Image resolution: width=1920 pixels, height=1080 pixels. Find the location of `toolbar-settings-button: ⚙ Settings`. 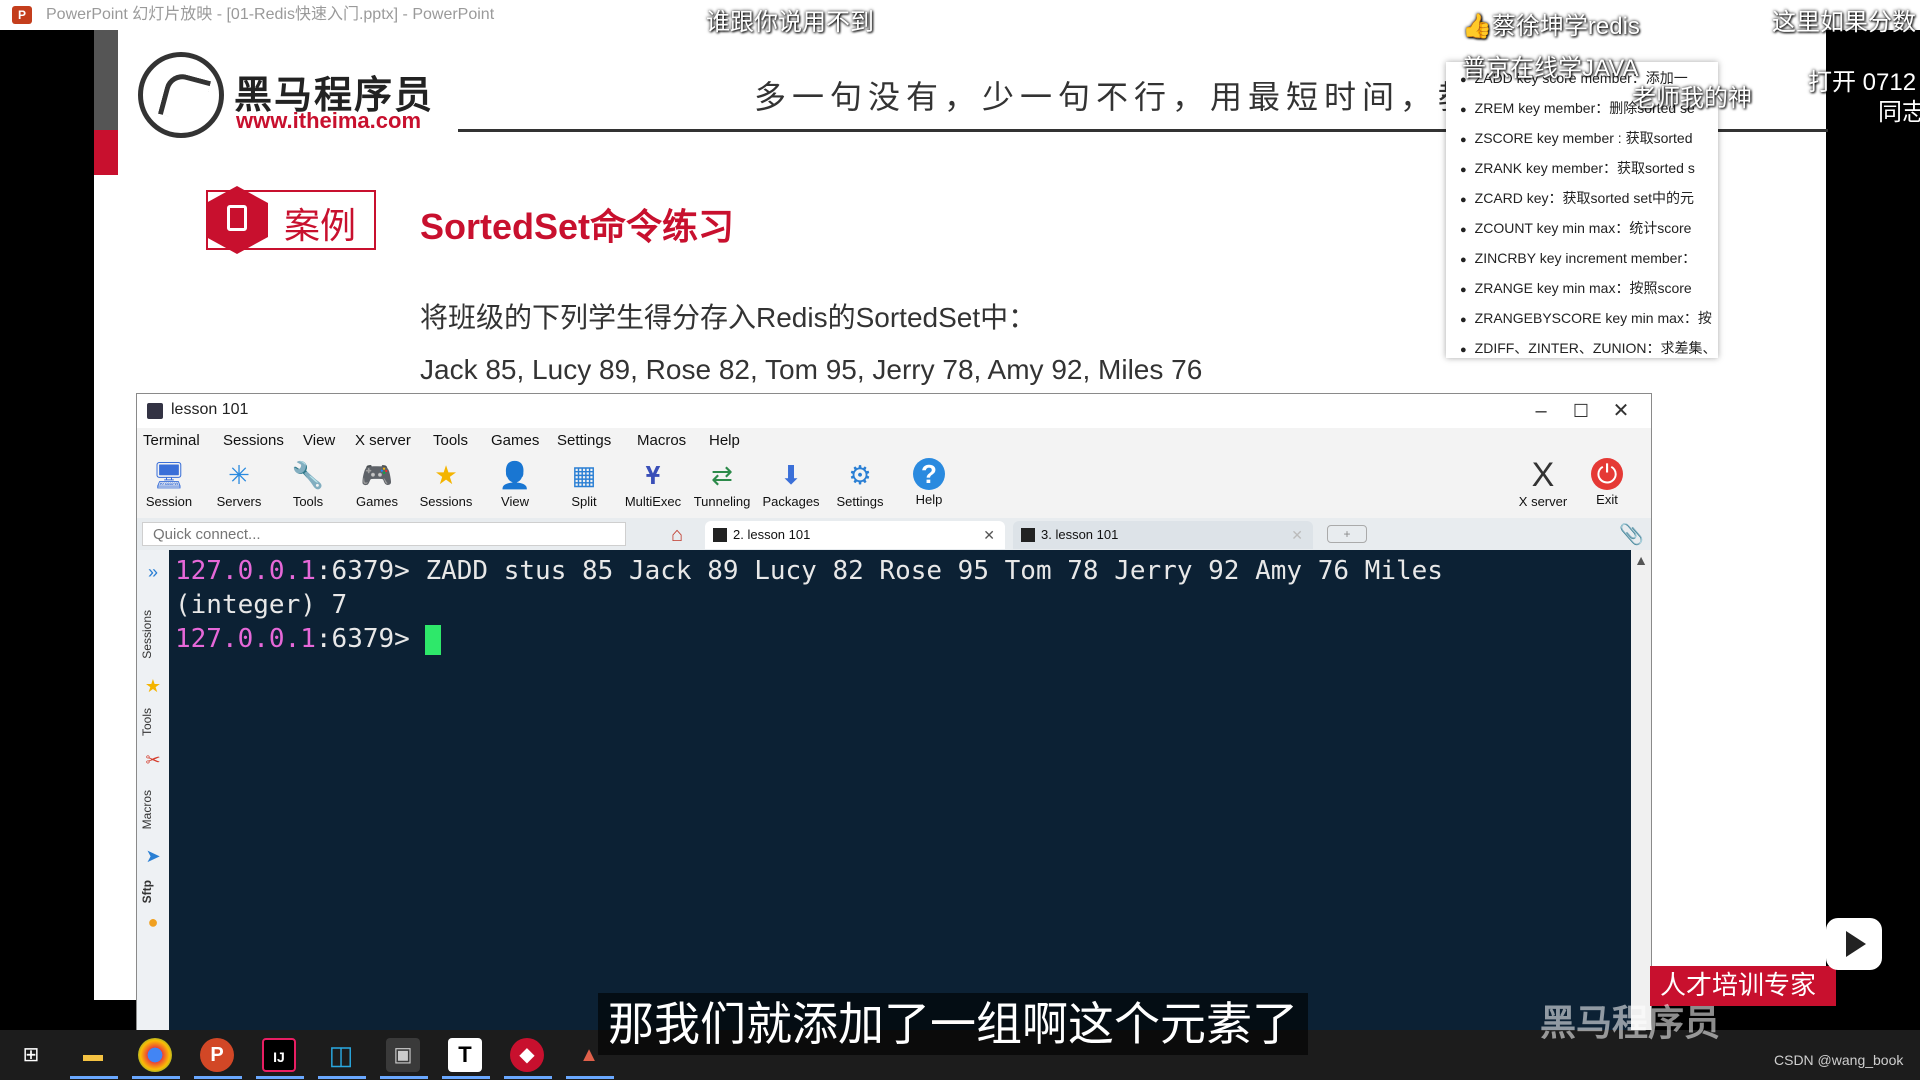

toolbar-settings-button: ⚙ Settings is located at coordinates (860, 486).